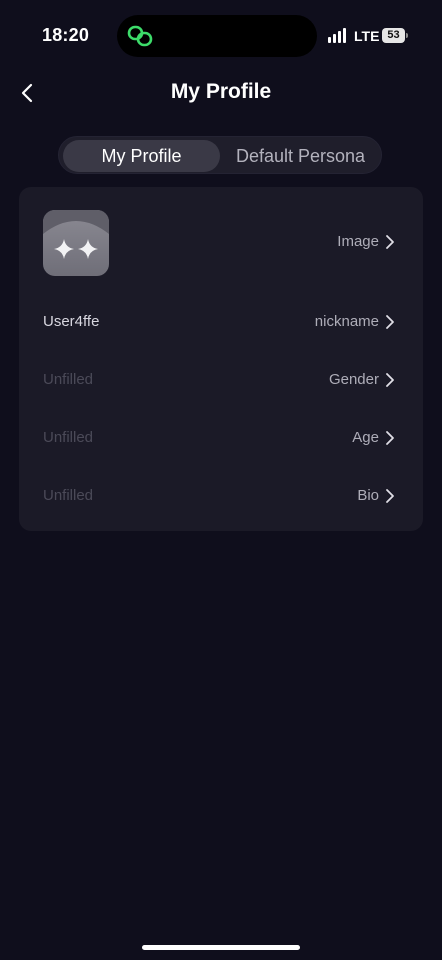  What do you see at coordinates (300, 156) in the screenshot?
I see `tab-default-persona: Default Persona` at bounding box center [300, 156].